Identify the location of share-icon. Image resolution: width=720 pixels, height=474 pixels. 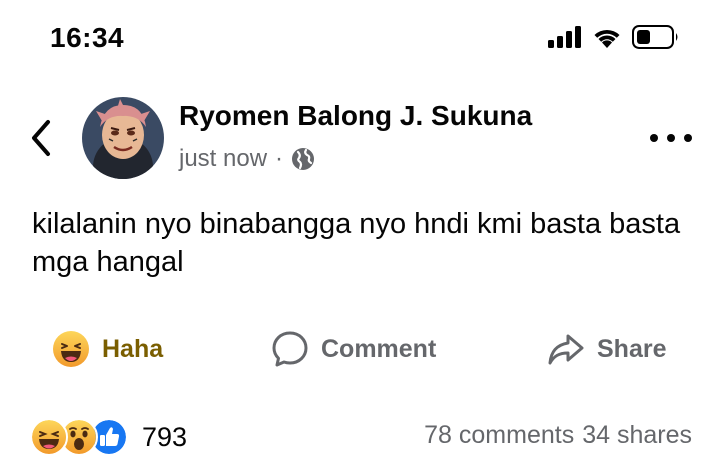
(566, 349).